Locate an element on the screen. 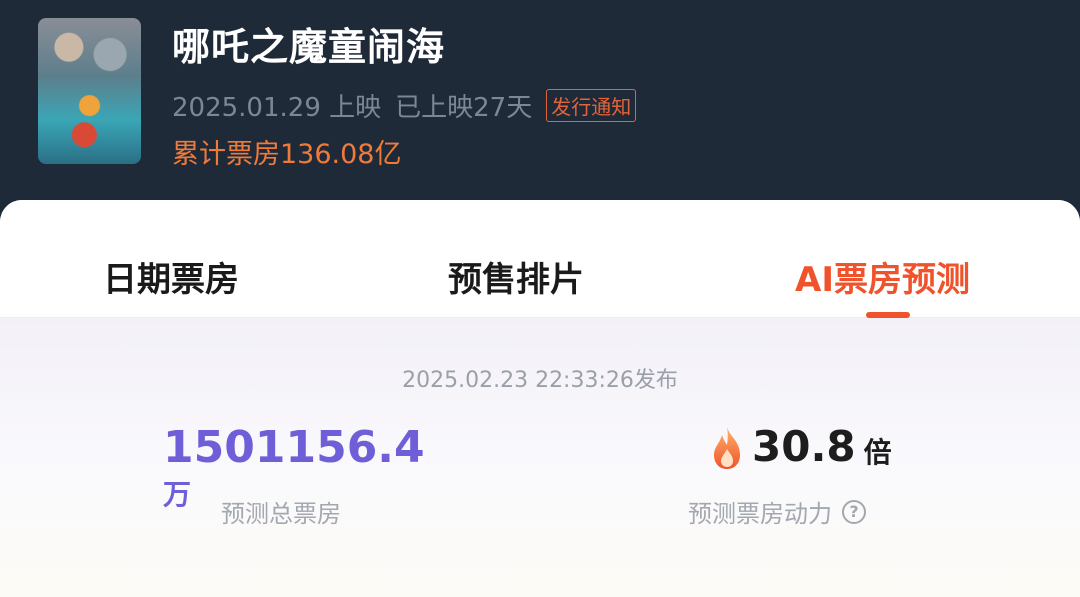 The width and height of the screenshot is (1080, 597). tab-daily-box-office: 日期票房 is located at coordinates (171, 276).